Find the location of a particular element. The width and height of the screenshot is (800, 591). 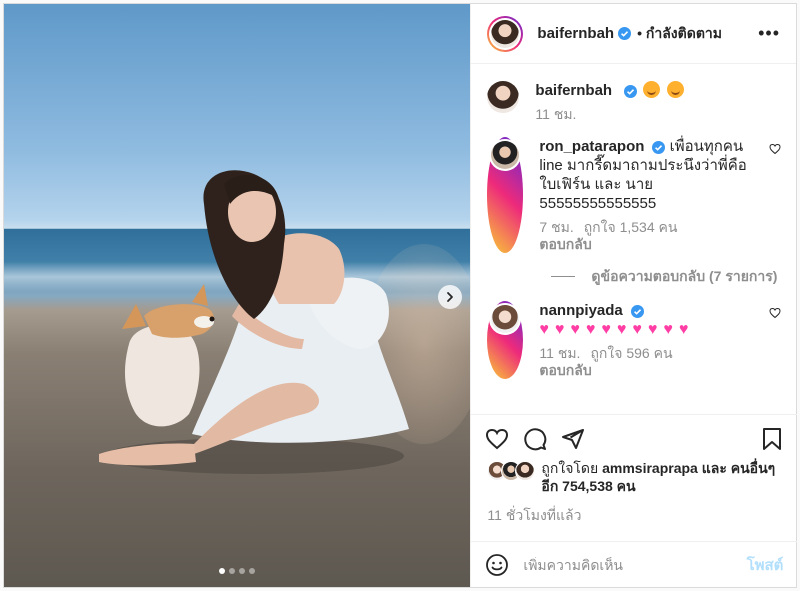

caption-avatar is located at coordinates (503, 102).